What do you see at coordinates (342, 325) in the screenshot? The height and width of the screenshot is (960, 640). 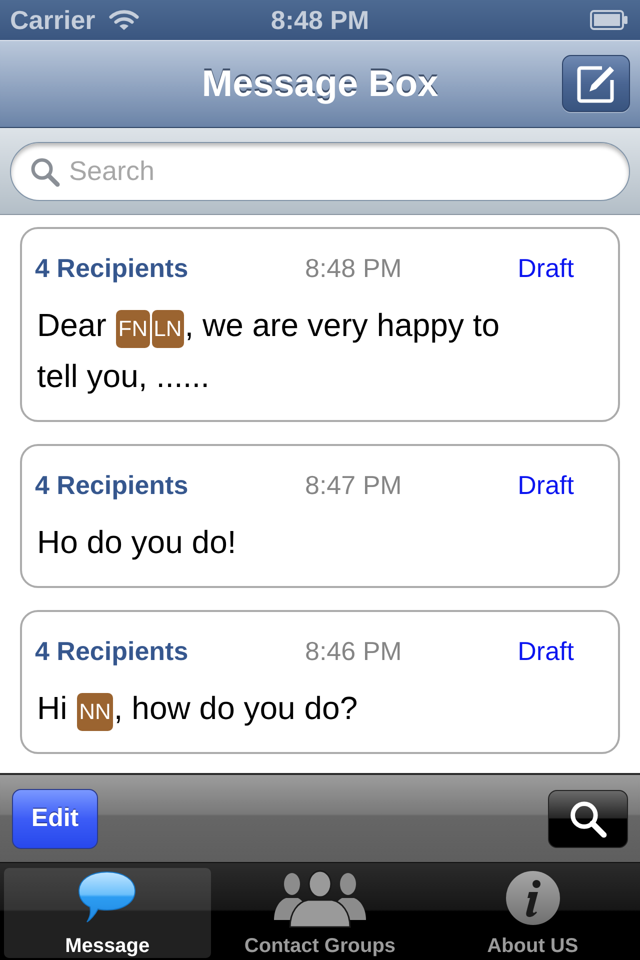 I see `message-text: , we are very happy to` at bounding box center [342, 325].